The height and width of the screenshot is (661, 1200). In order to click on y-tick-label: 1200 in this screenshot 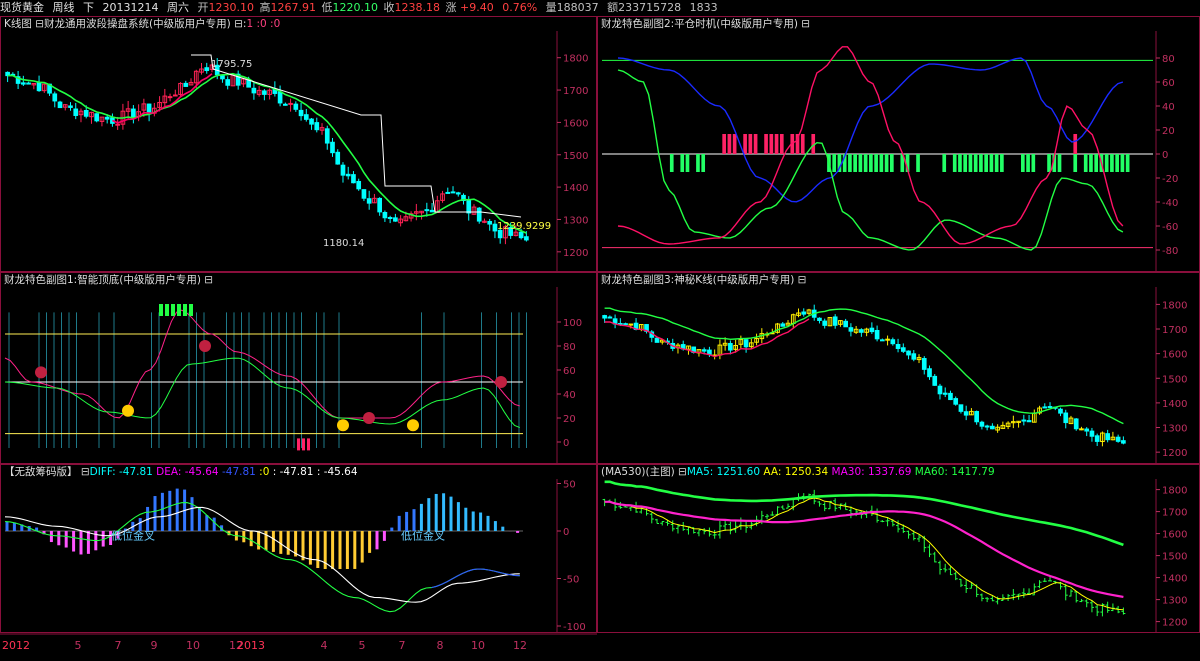, I will do `click(1174, 453)`.